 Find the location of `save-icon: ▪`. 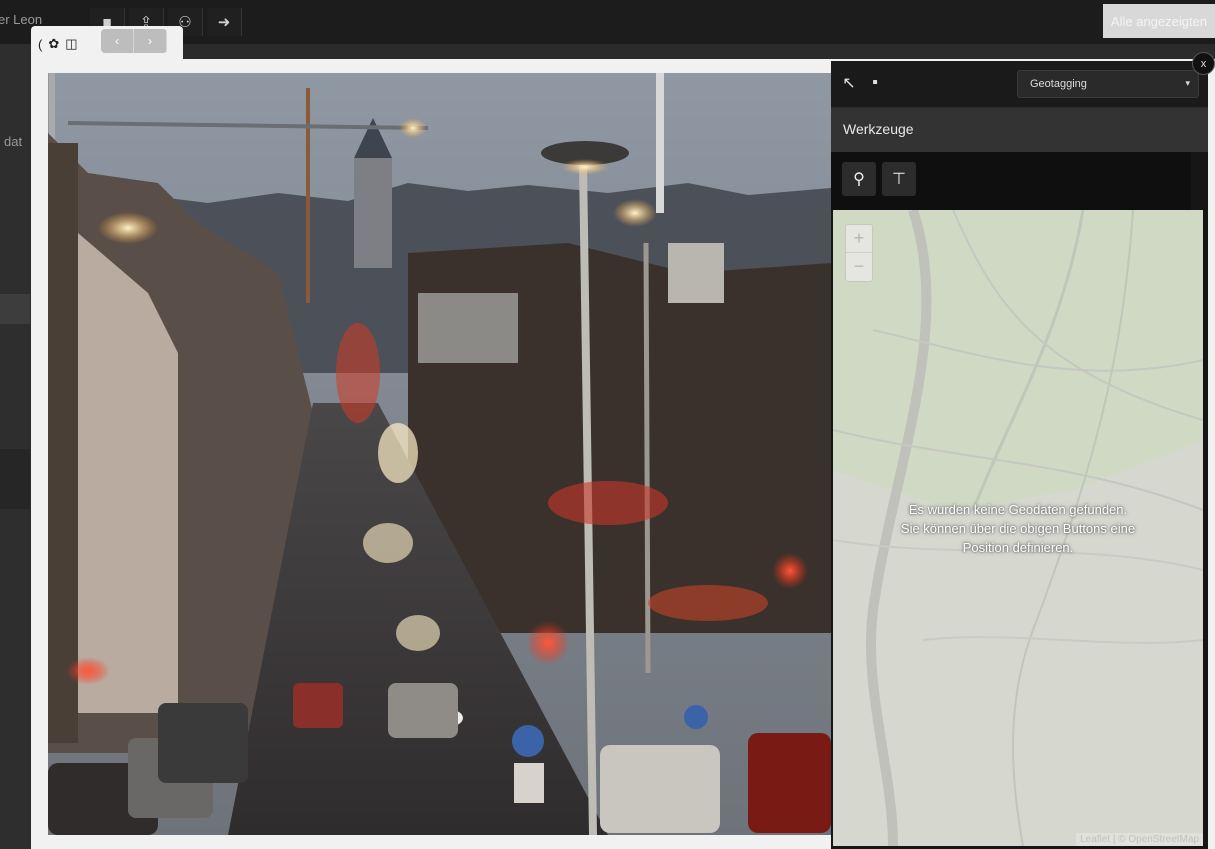

save-icon: ▪ is located at coordinates (875, 83).